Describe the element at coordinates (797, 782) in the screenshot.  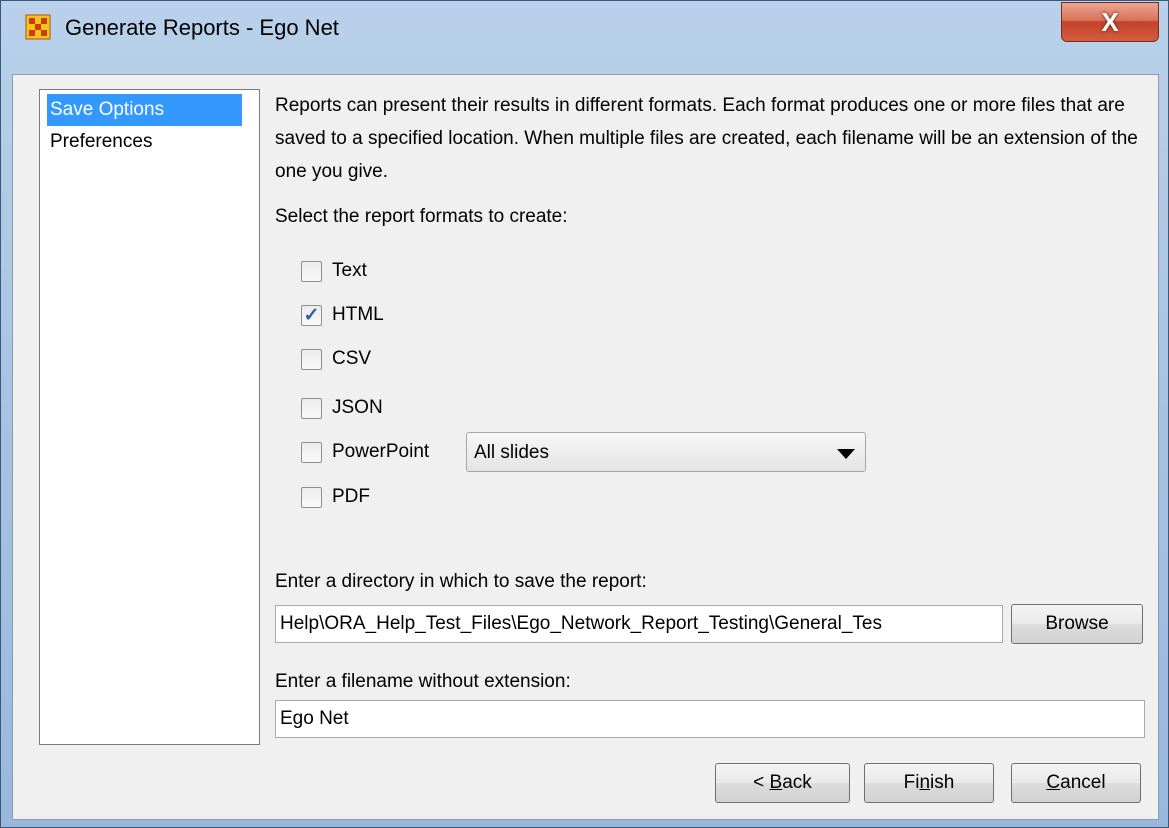
I see `back-rest: ack` at that location.